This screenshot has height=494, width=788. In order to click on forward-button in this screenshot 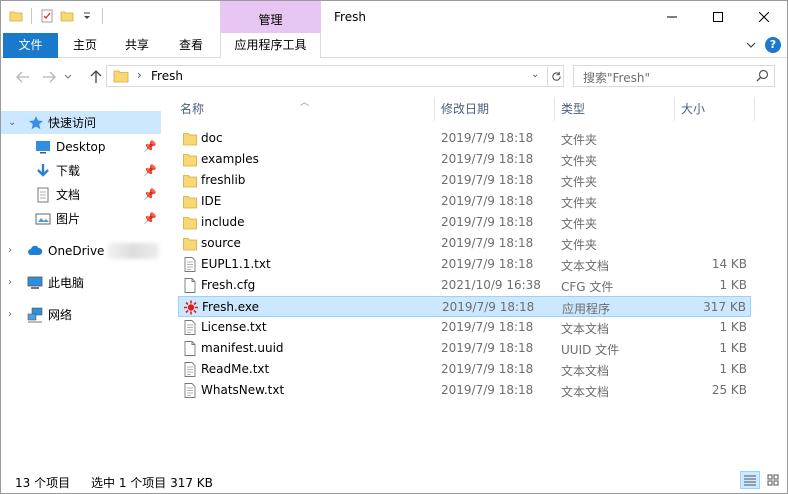, I will do `click(49, 77)`.